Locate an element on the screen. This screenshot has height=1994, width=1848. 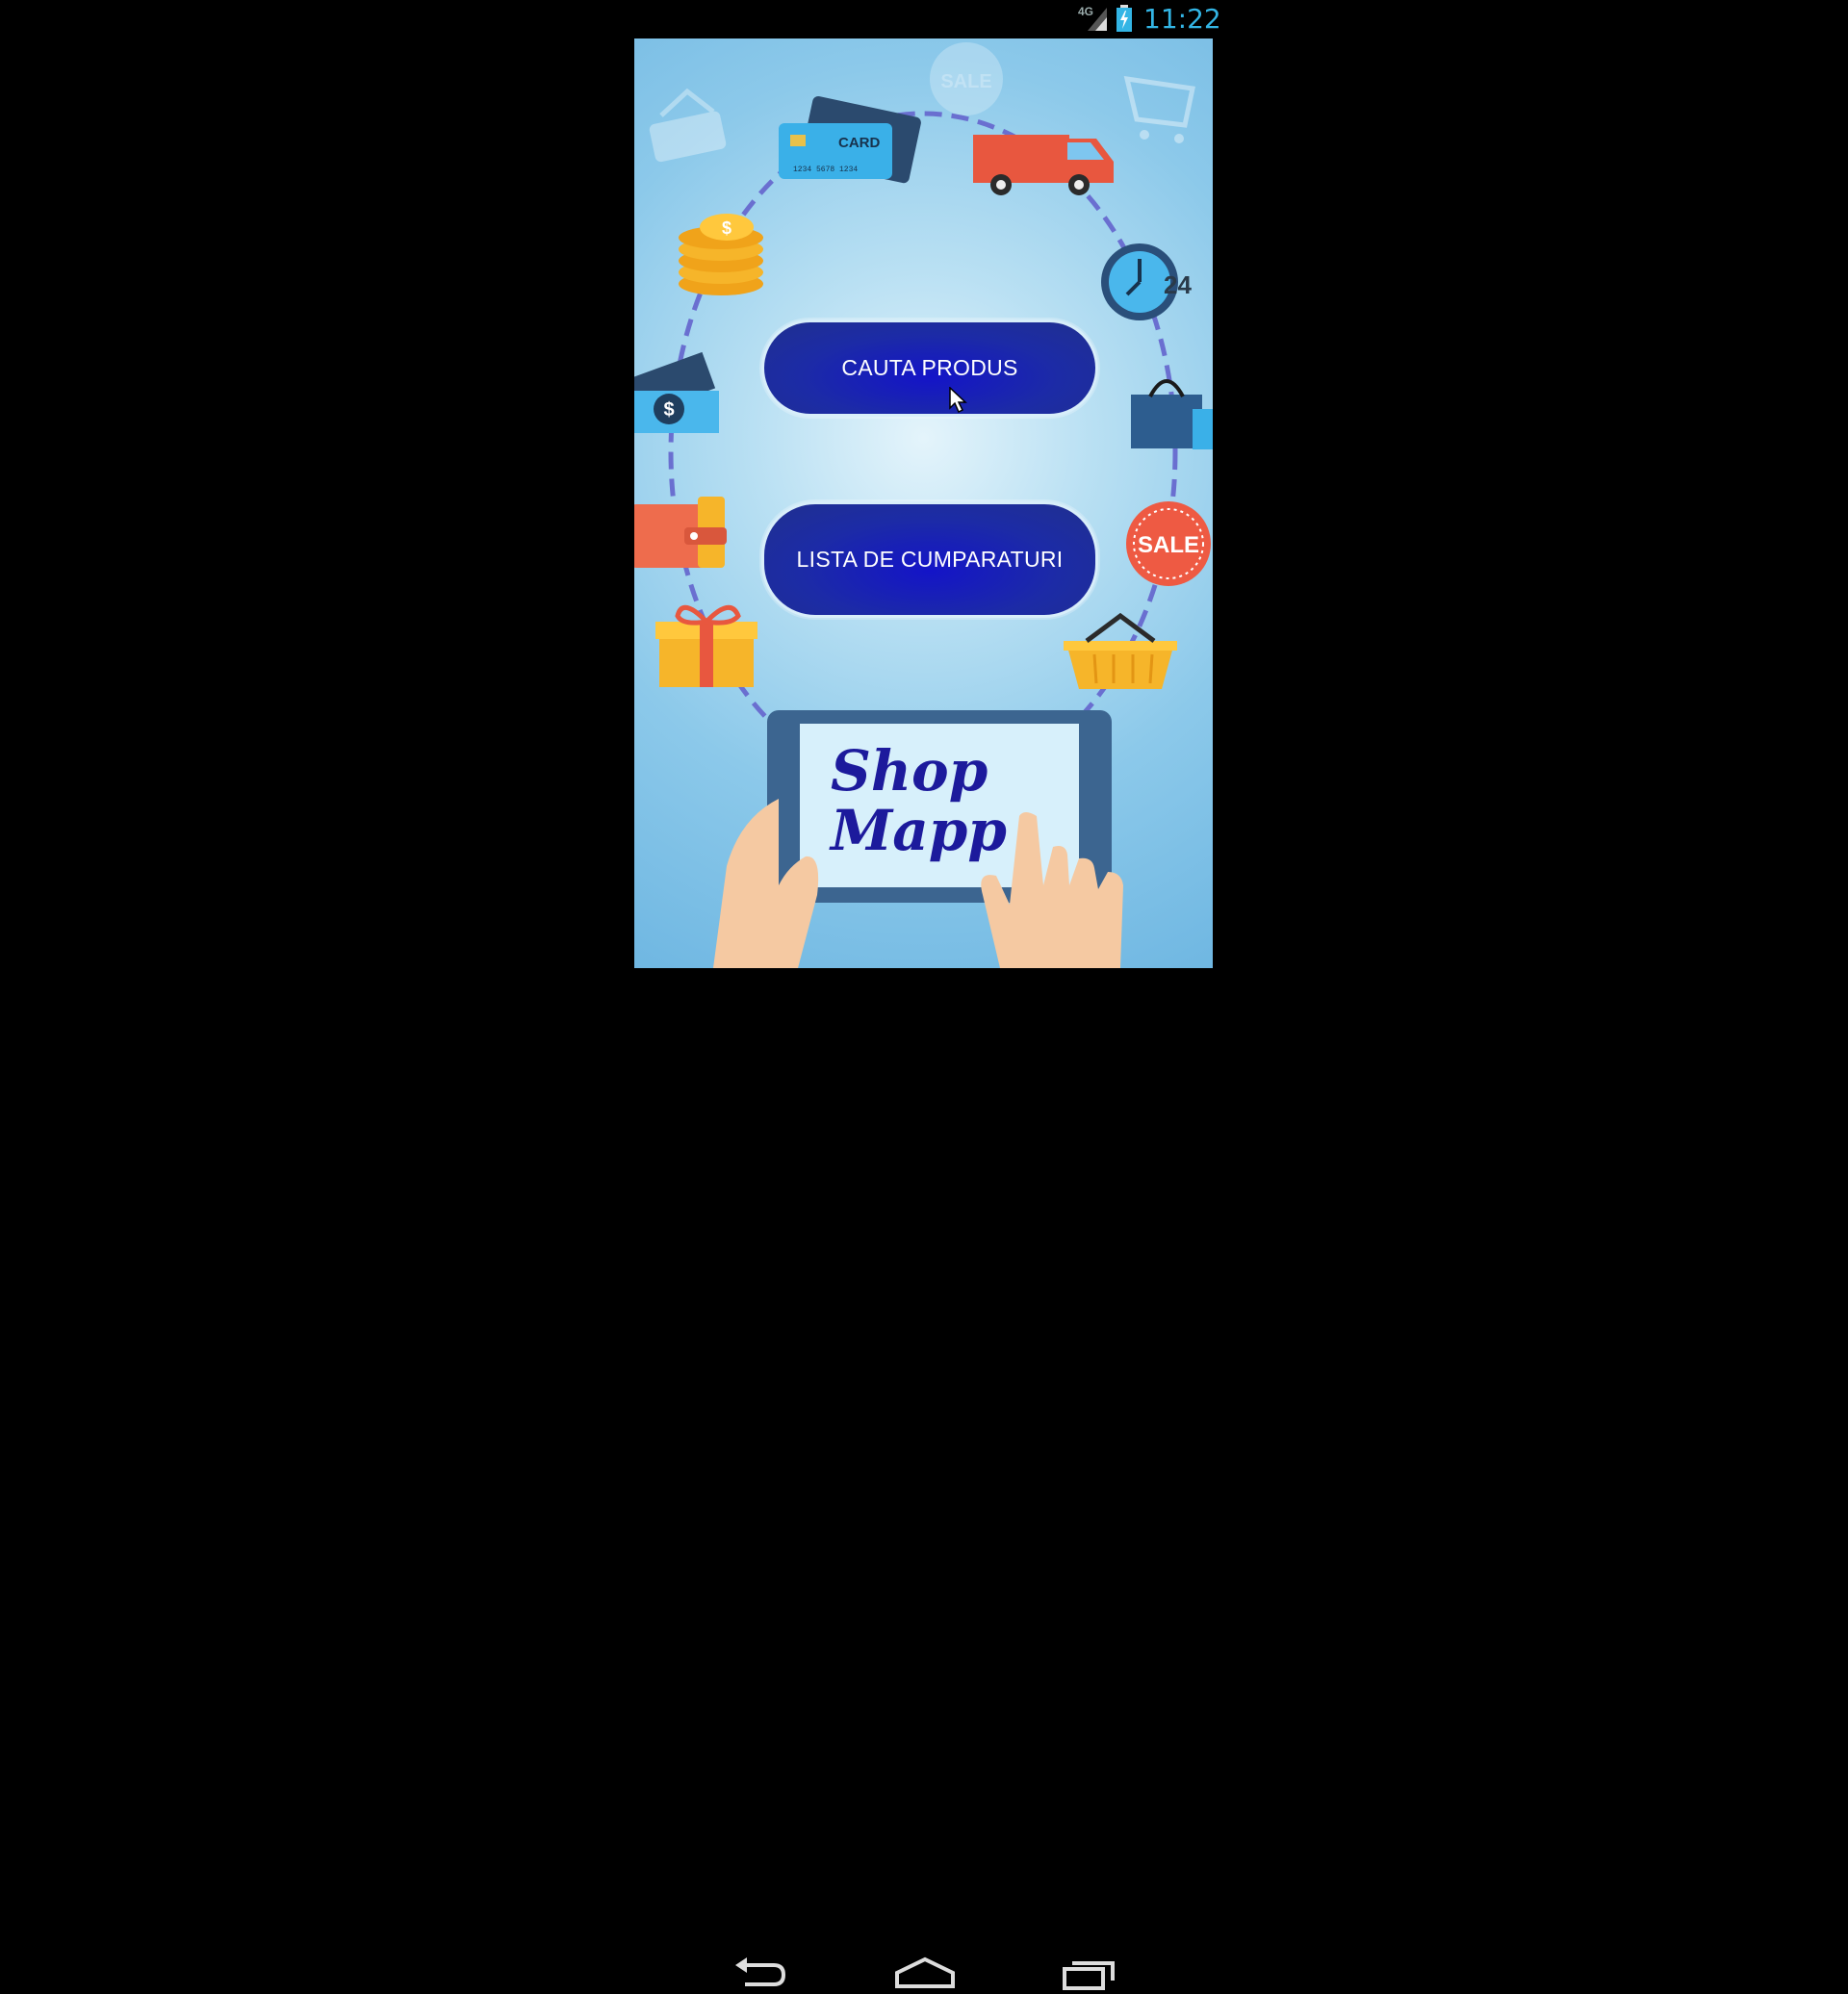
logo-text-shop: Shop is located at coordinates (909, 771).